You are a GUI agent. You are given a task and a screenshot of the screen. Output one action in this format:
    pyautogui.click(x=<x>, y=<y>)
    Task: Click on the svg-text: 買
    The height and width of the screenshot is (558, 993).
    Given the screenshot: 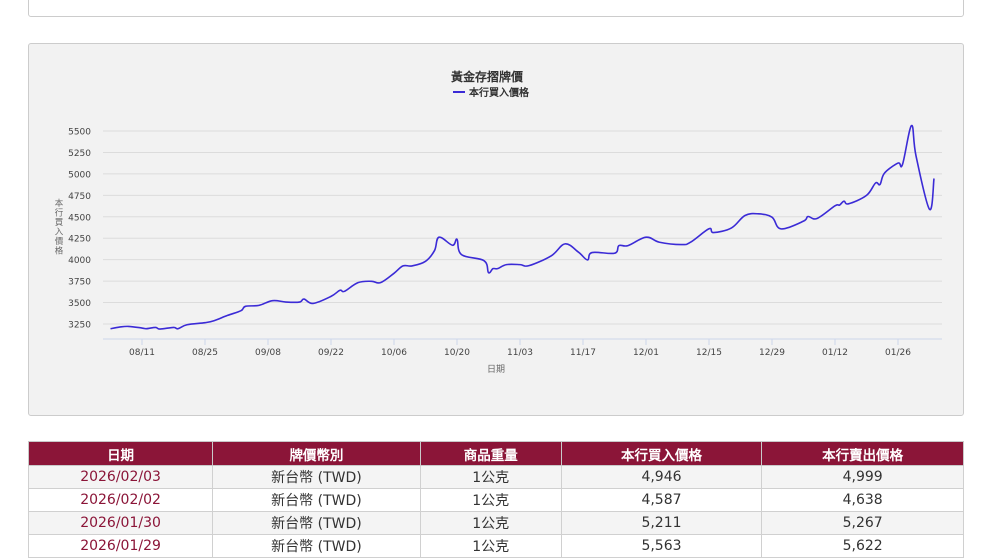 What is the action you would take?
    pyautogui.click(x=59, y=223)
    